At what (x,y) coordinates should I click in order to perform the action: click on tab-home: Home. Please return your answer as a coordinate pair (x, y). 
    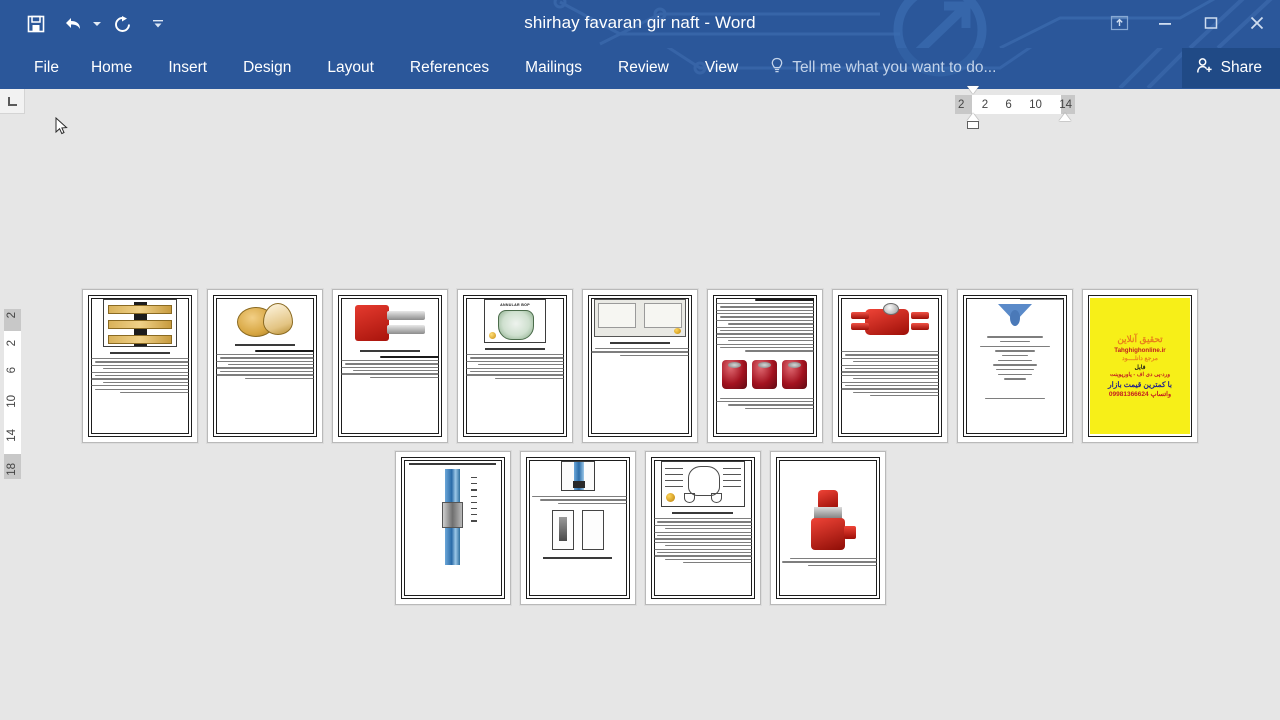
    Looking at the image, I should click on (111, 68).